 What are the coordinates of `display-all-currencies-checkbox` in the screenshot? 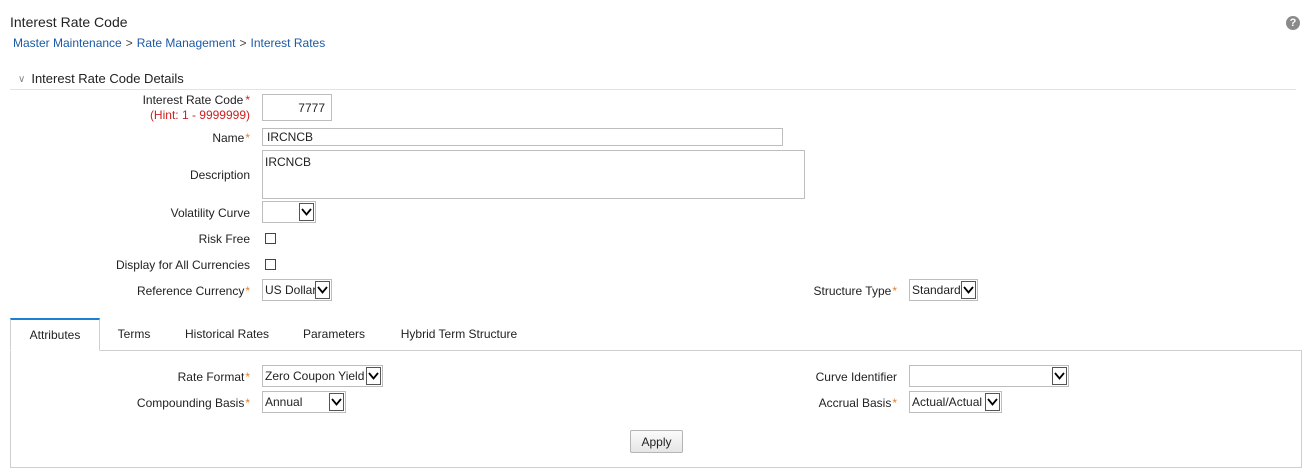 It's located at (270, 264).